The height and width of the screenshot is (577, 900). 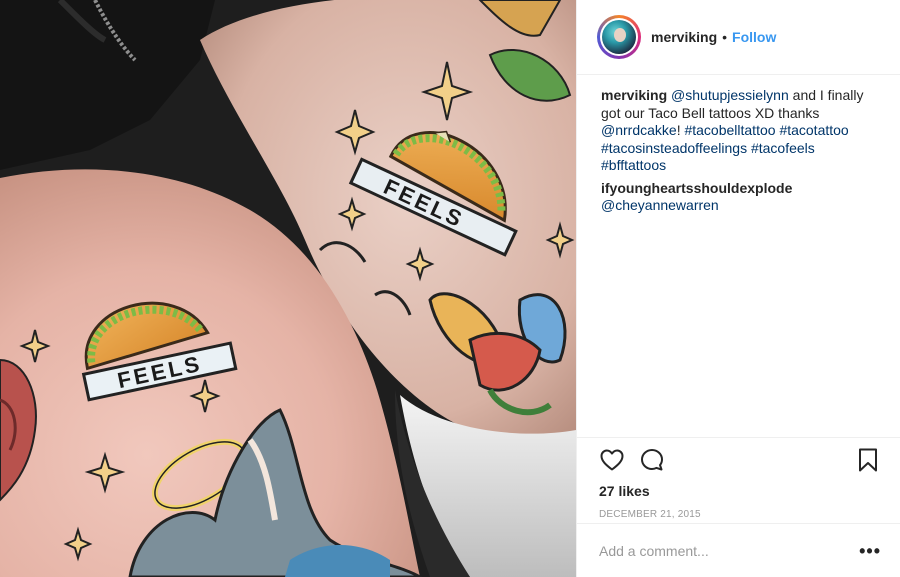 What do you see at coordinates (740, 460) in the screenshot?
I see `action-icons-row` at bounding box center [740, 460].